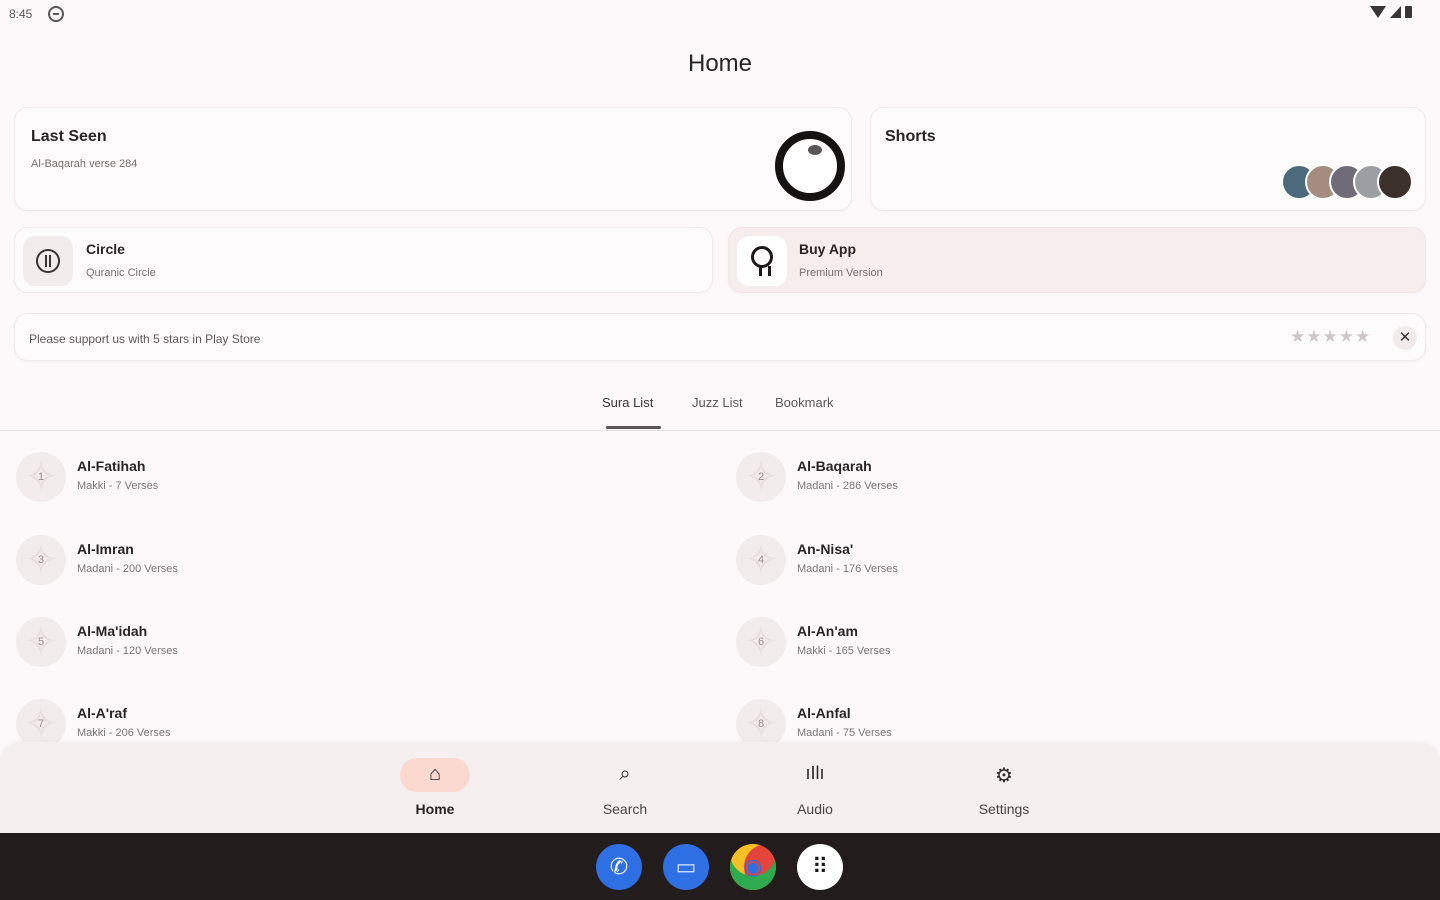 This screenshot has height=900, width=1440. I want to click on nav-search-label: Search, so click(625, 809).